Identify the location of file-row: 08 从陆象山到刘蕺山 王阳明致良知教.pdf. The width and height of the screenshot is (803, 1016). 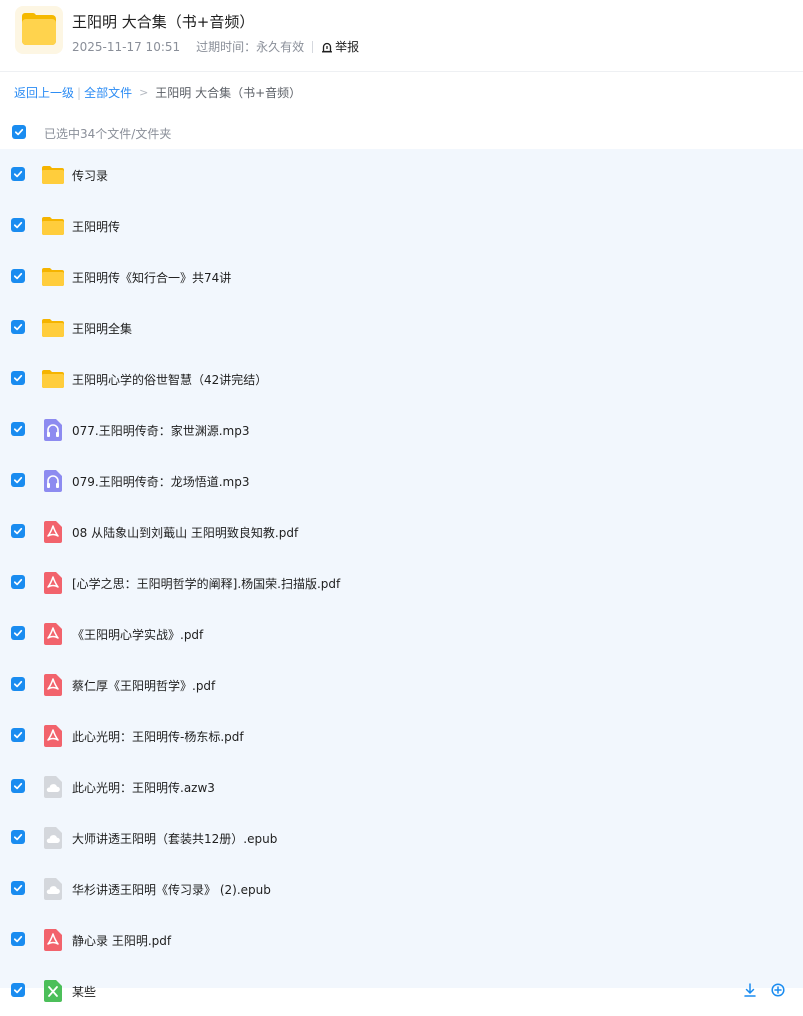
(401, 531).